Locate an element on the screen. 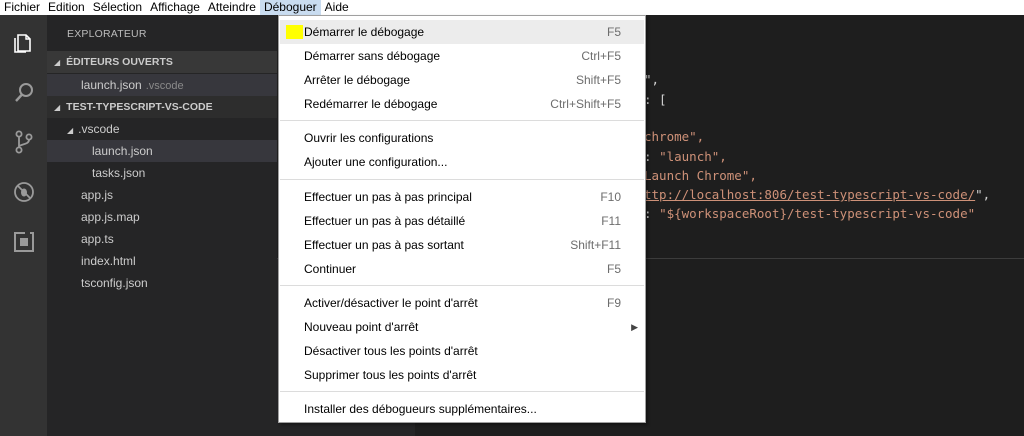 This screenshot has width=1024, height=436. menu-help: Aide is located at coordinates (337, 7).